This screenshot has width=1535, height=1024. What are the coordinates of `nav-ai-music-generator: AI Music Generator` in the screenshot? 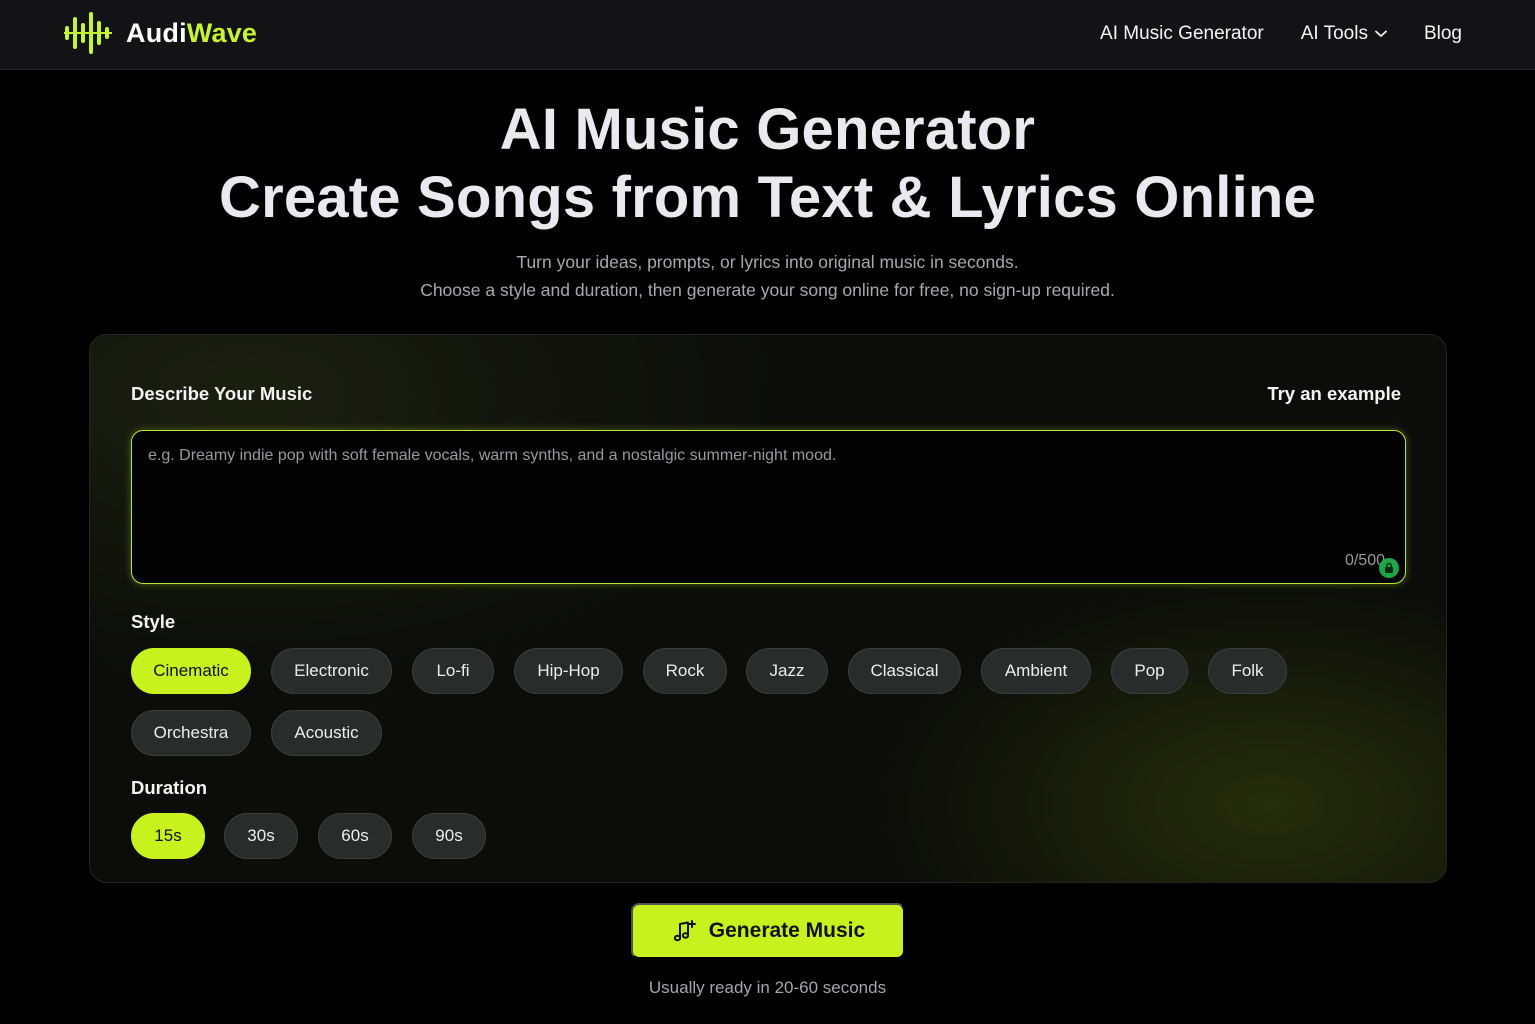 It's located at (1182, 34).